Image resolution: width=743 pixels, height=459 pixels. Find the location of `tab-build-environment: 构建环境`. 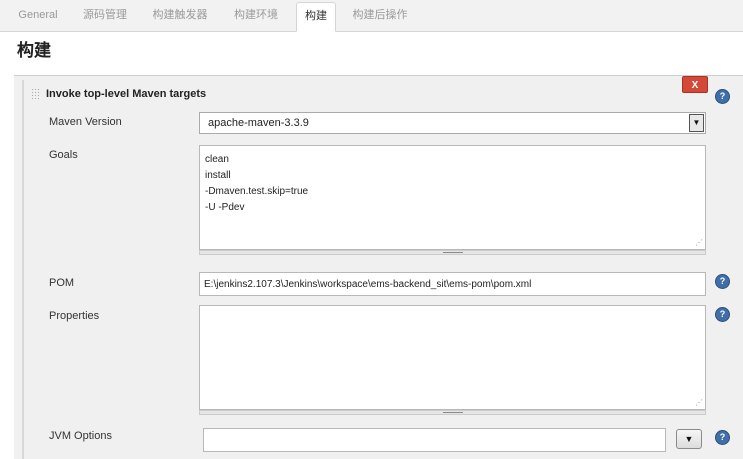

tab-build-environment: 构建环境 is located at coordinates (256, 17).